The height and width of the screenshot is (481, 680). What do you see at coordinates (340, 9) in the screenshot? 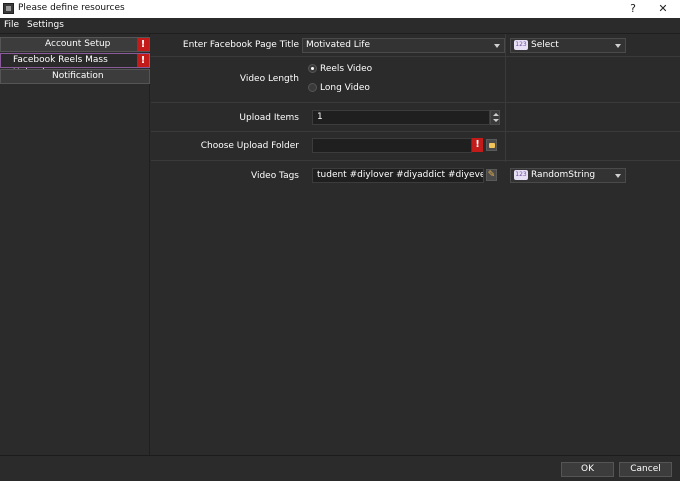
I see `title-bar: Please define resources ? ✕` at bounding box center [340, 9].